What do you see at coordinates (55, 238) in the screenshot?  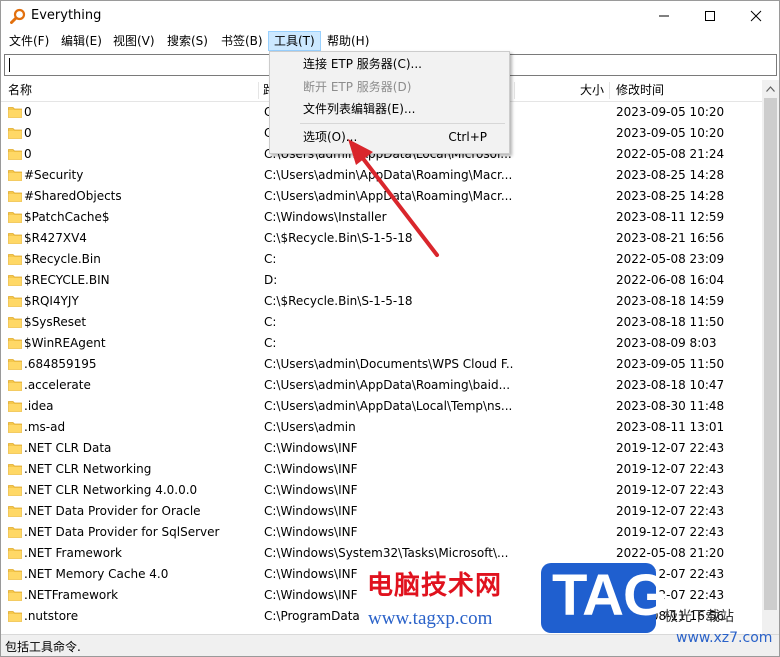 I see `cell-name: $R427XV4` at bounding box center [55, 238].